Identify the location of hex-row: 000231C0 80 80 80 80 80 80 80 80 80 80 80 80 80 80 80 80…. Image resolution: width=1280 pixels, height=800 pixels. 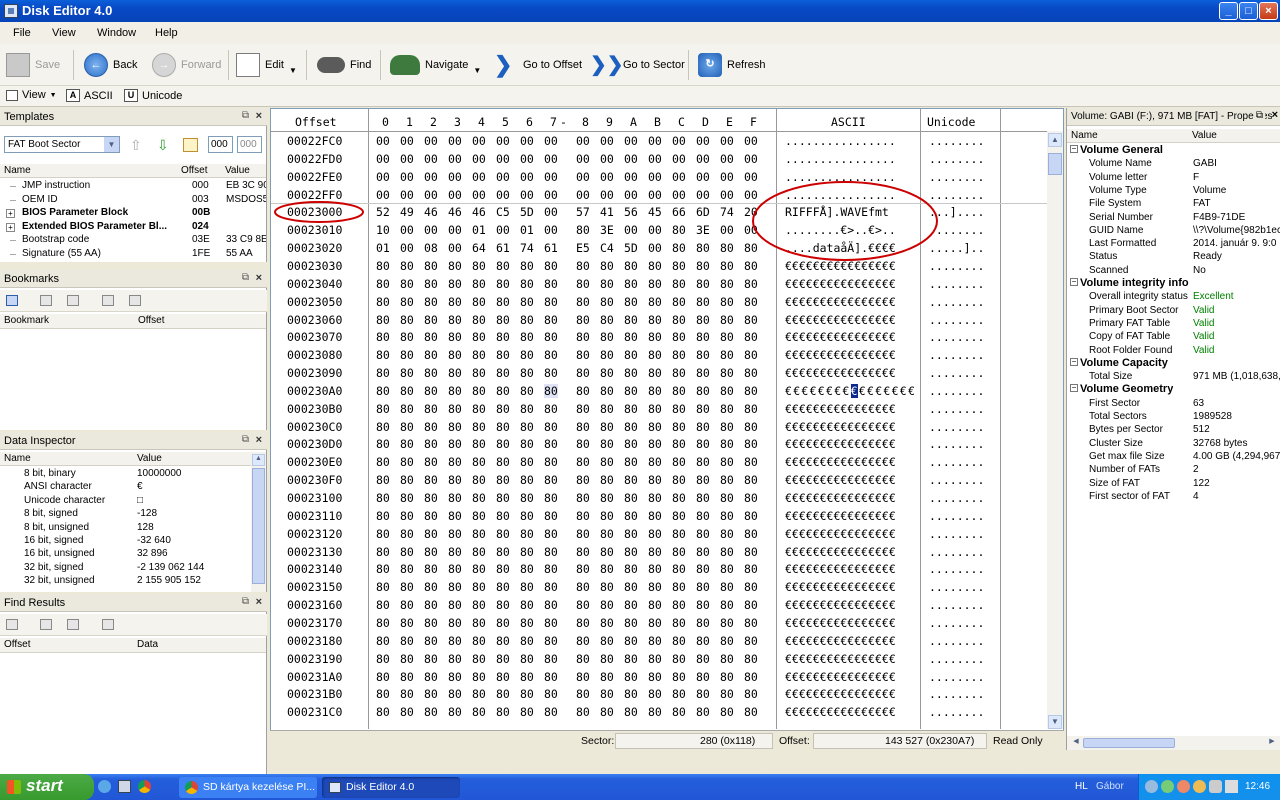
(663, 714).